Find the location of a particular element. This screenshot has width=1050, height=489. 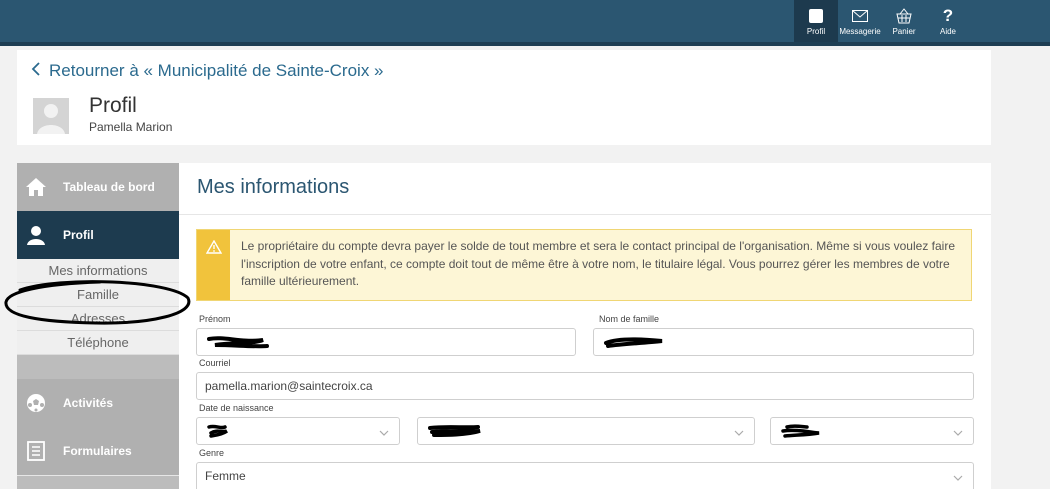

nav-profil: Profil is located at coordinates (816, 21).